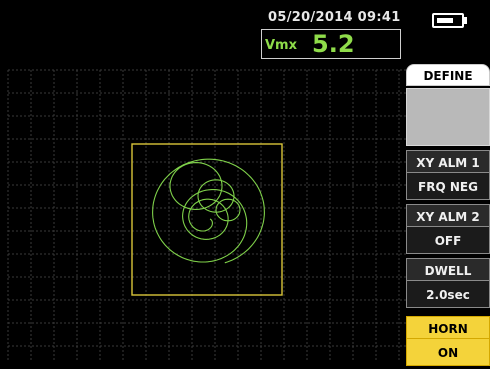  What do you see at coordinates (448, 328) in the screenshot?
I see `menu-horn-button: HORN` at bounding box center [448, 328].